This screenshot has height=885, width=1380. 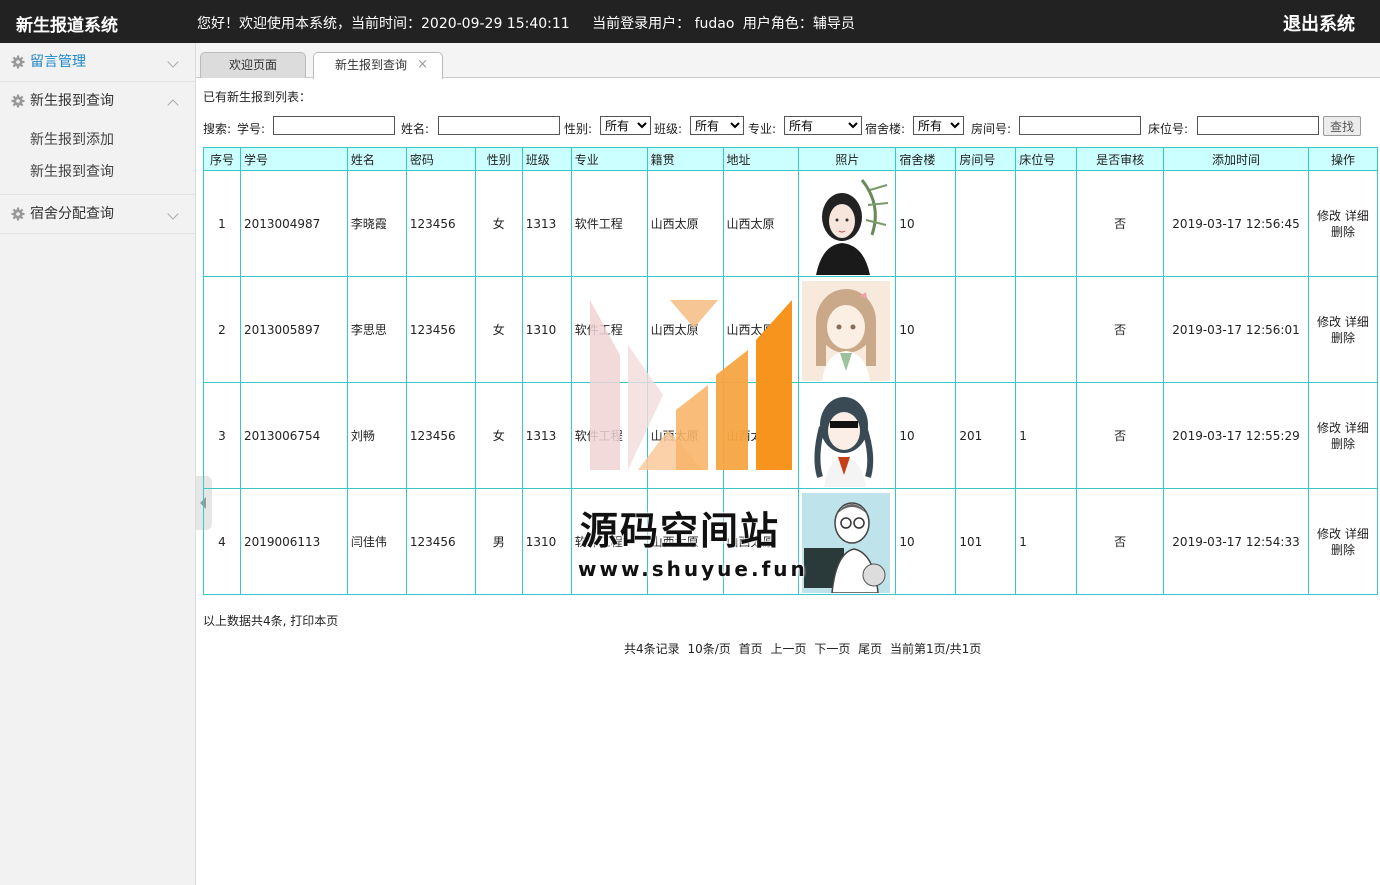 What do you see at coordinates (870, 649) in the screenshot?
I see `last-page-link: 尾页` at bounding box center [870, 649].